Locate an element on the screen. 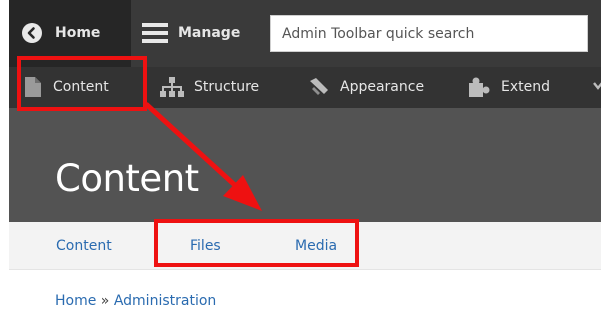 This screenshot has height=323, width=601. tray-item-label: Structure is located at coordinates (227, 87).